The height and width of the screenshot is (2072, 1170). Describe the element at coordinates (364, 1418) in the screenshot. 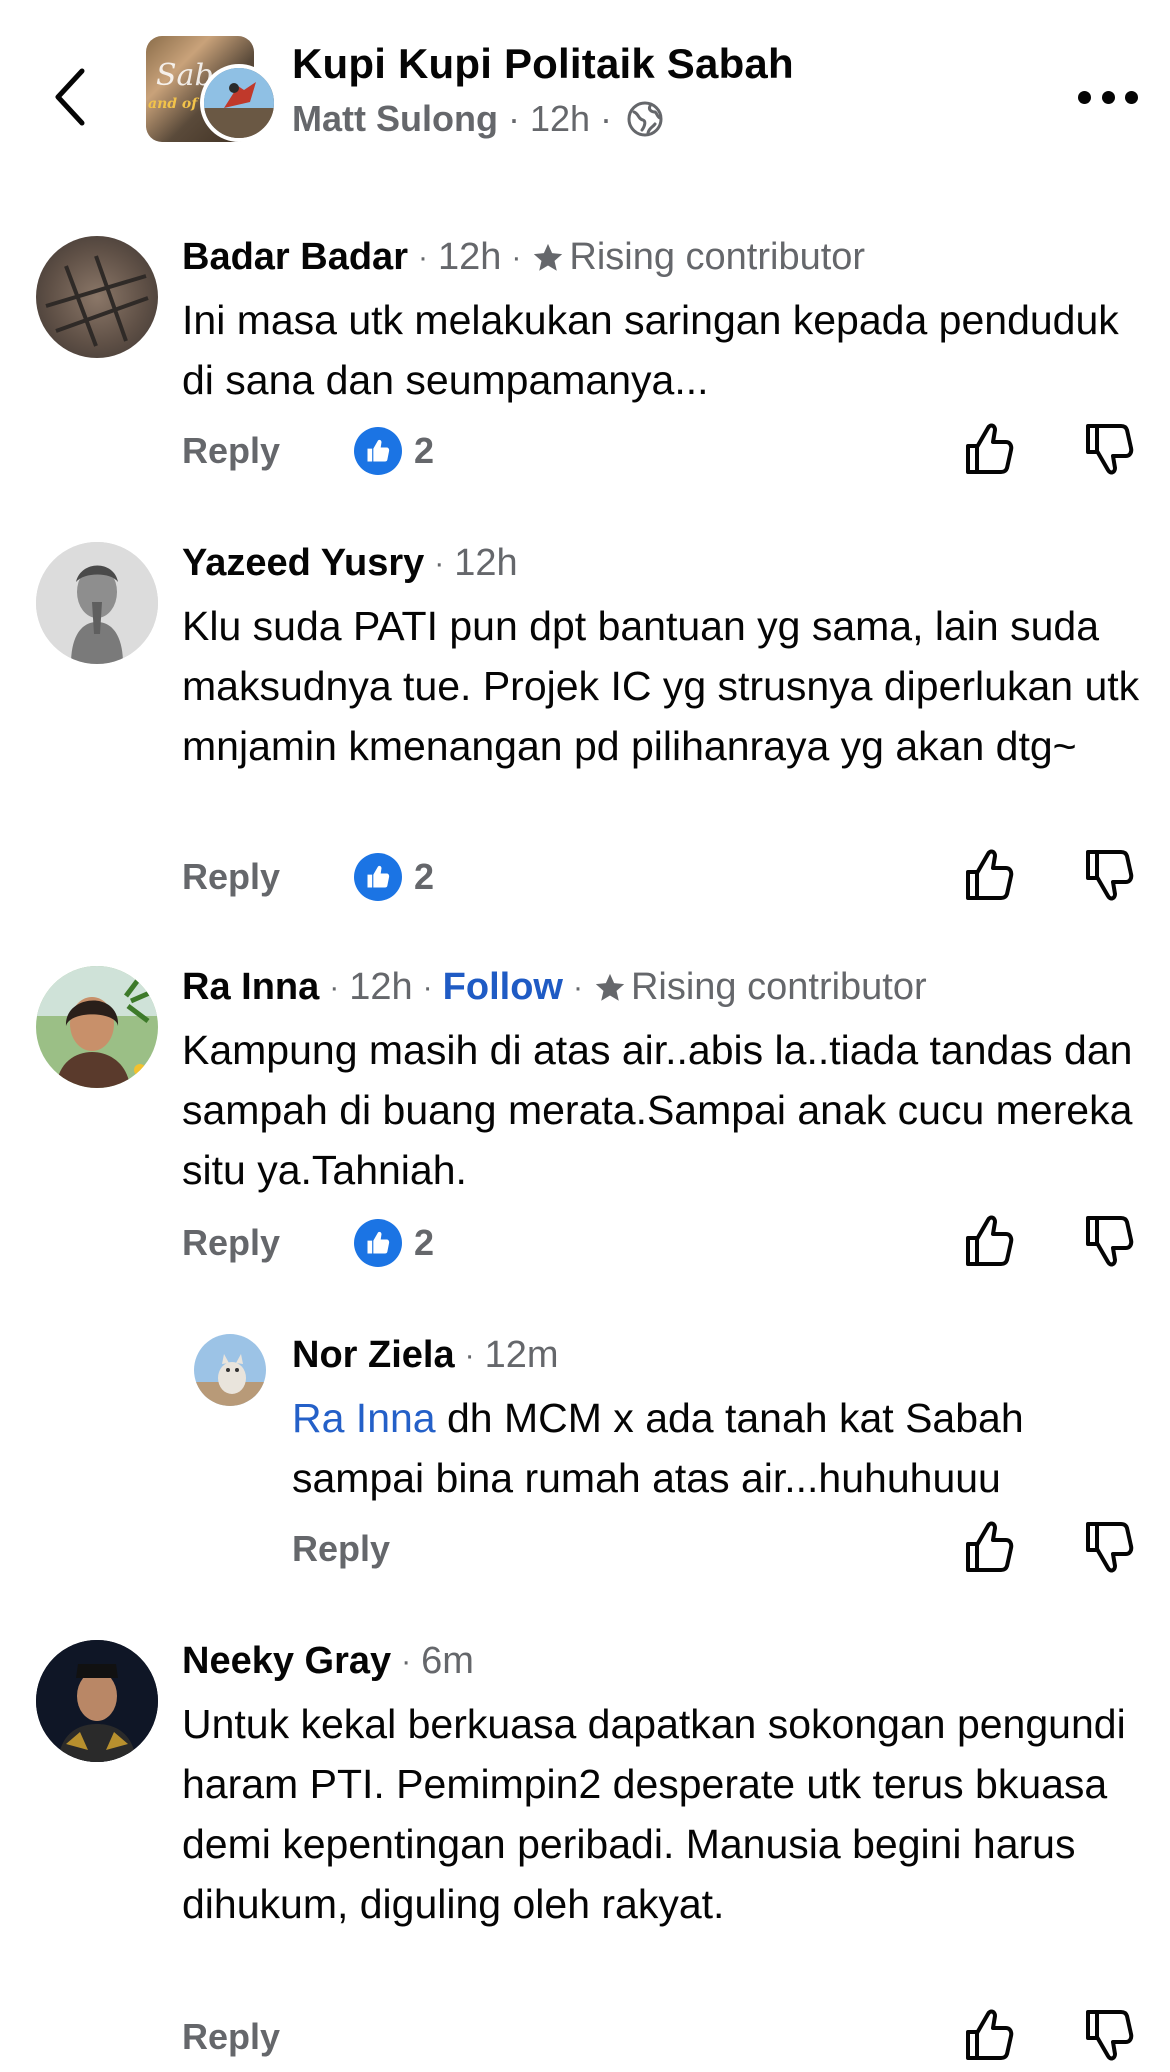

I see `mention-link: Ra Inna` at that location.